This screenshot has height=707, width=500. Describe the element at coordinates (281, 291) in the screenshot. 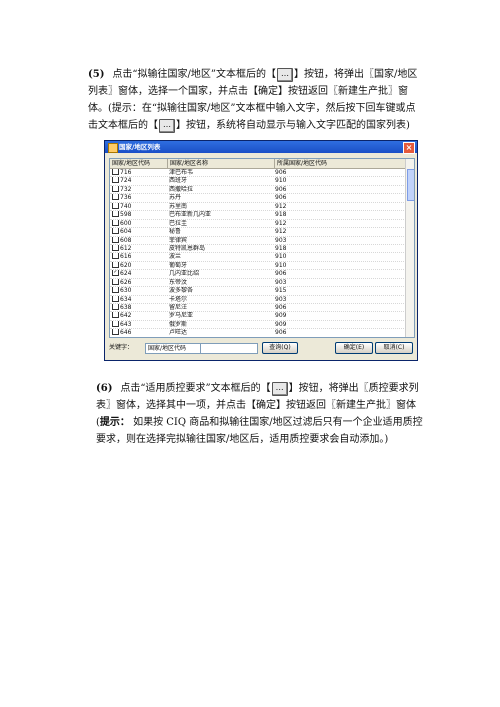

I see `cell-parent: 915` at that location.